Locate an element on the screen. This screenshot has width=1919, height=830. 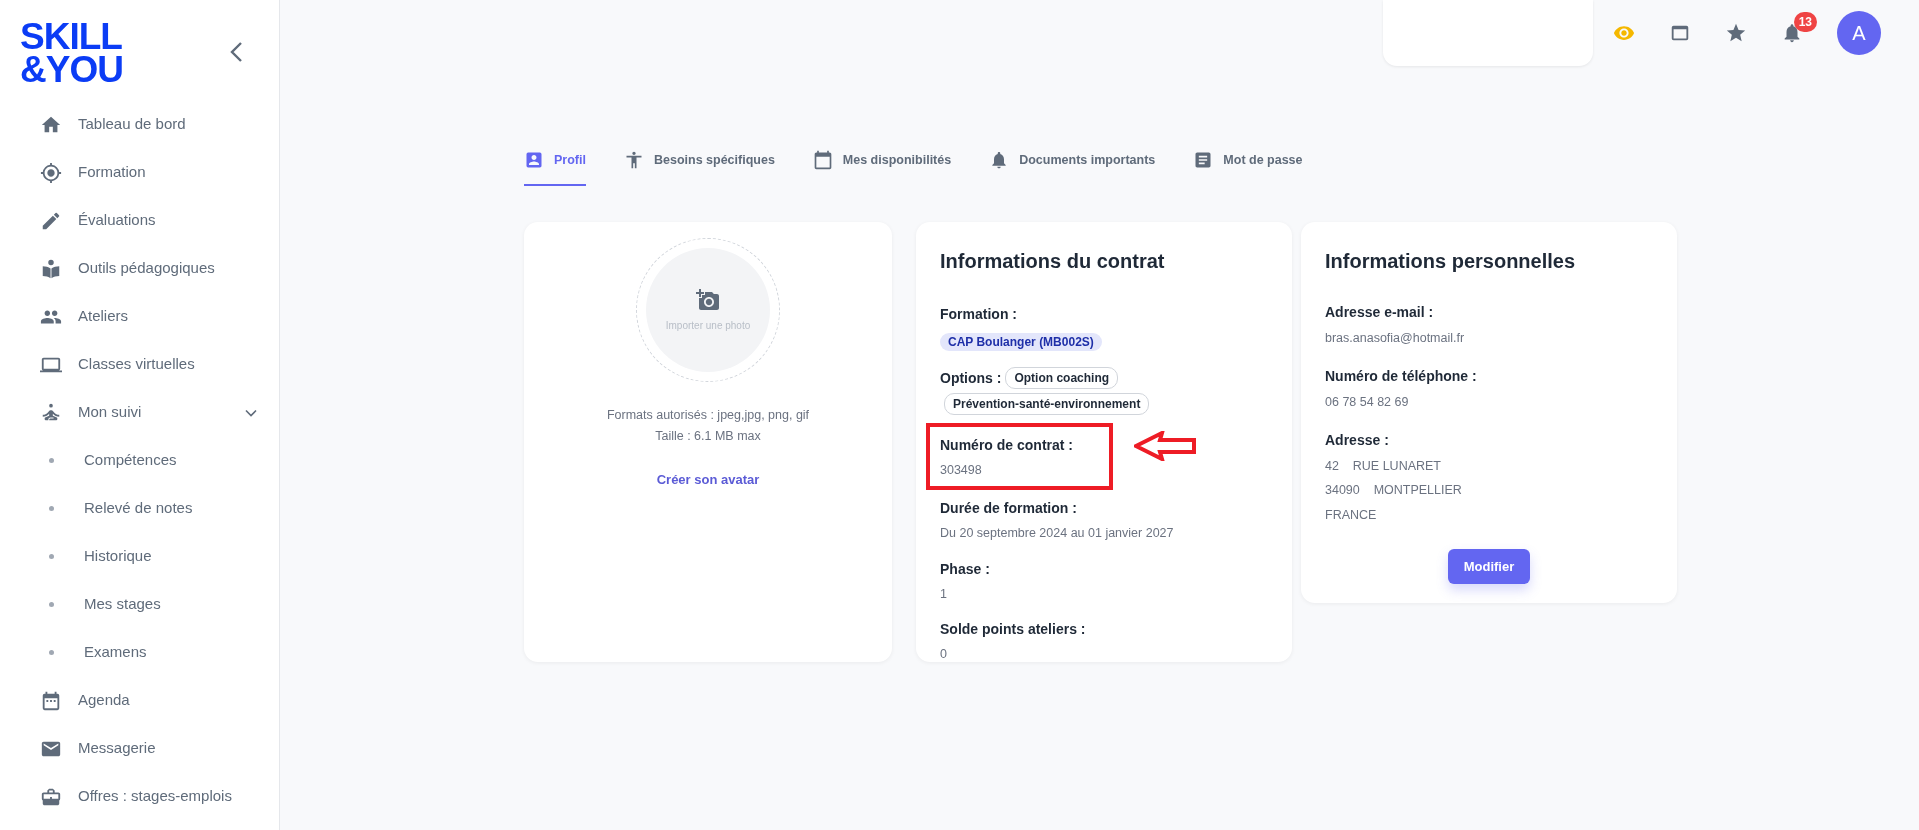
field-value: 0 is located at coordinates (944, 655).